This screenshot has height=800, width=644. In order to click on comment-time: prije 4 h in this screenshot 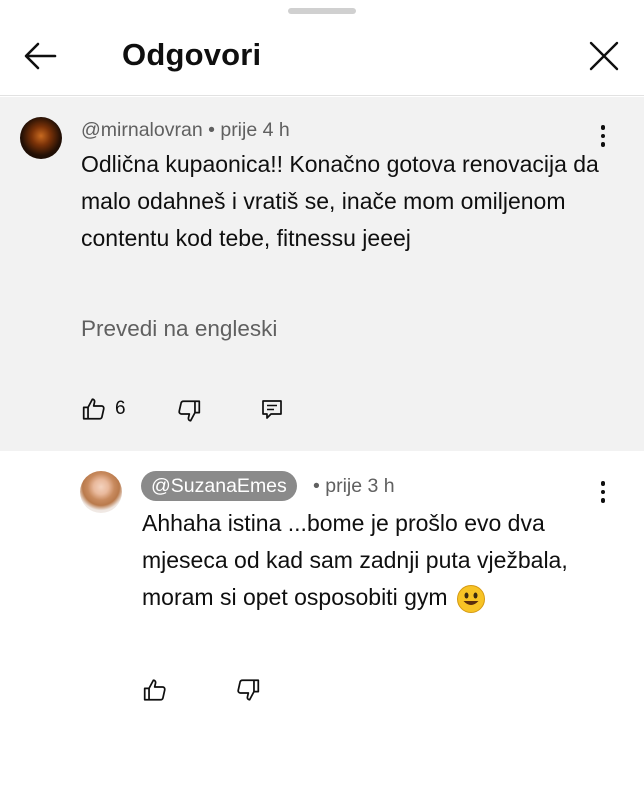, I will do `click(255, 130)`.